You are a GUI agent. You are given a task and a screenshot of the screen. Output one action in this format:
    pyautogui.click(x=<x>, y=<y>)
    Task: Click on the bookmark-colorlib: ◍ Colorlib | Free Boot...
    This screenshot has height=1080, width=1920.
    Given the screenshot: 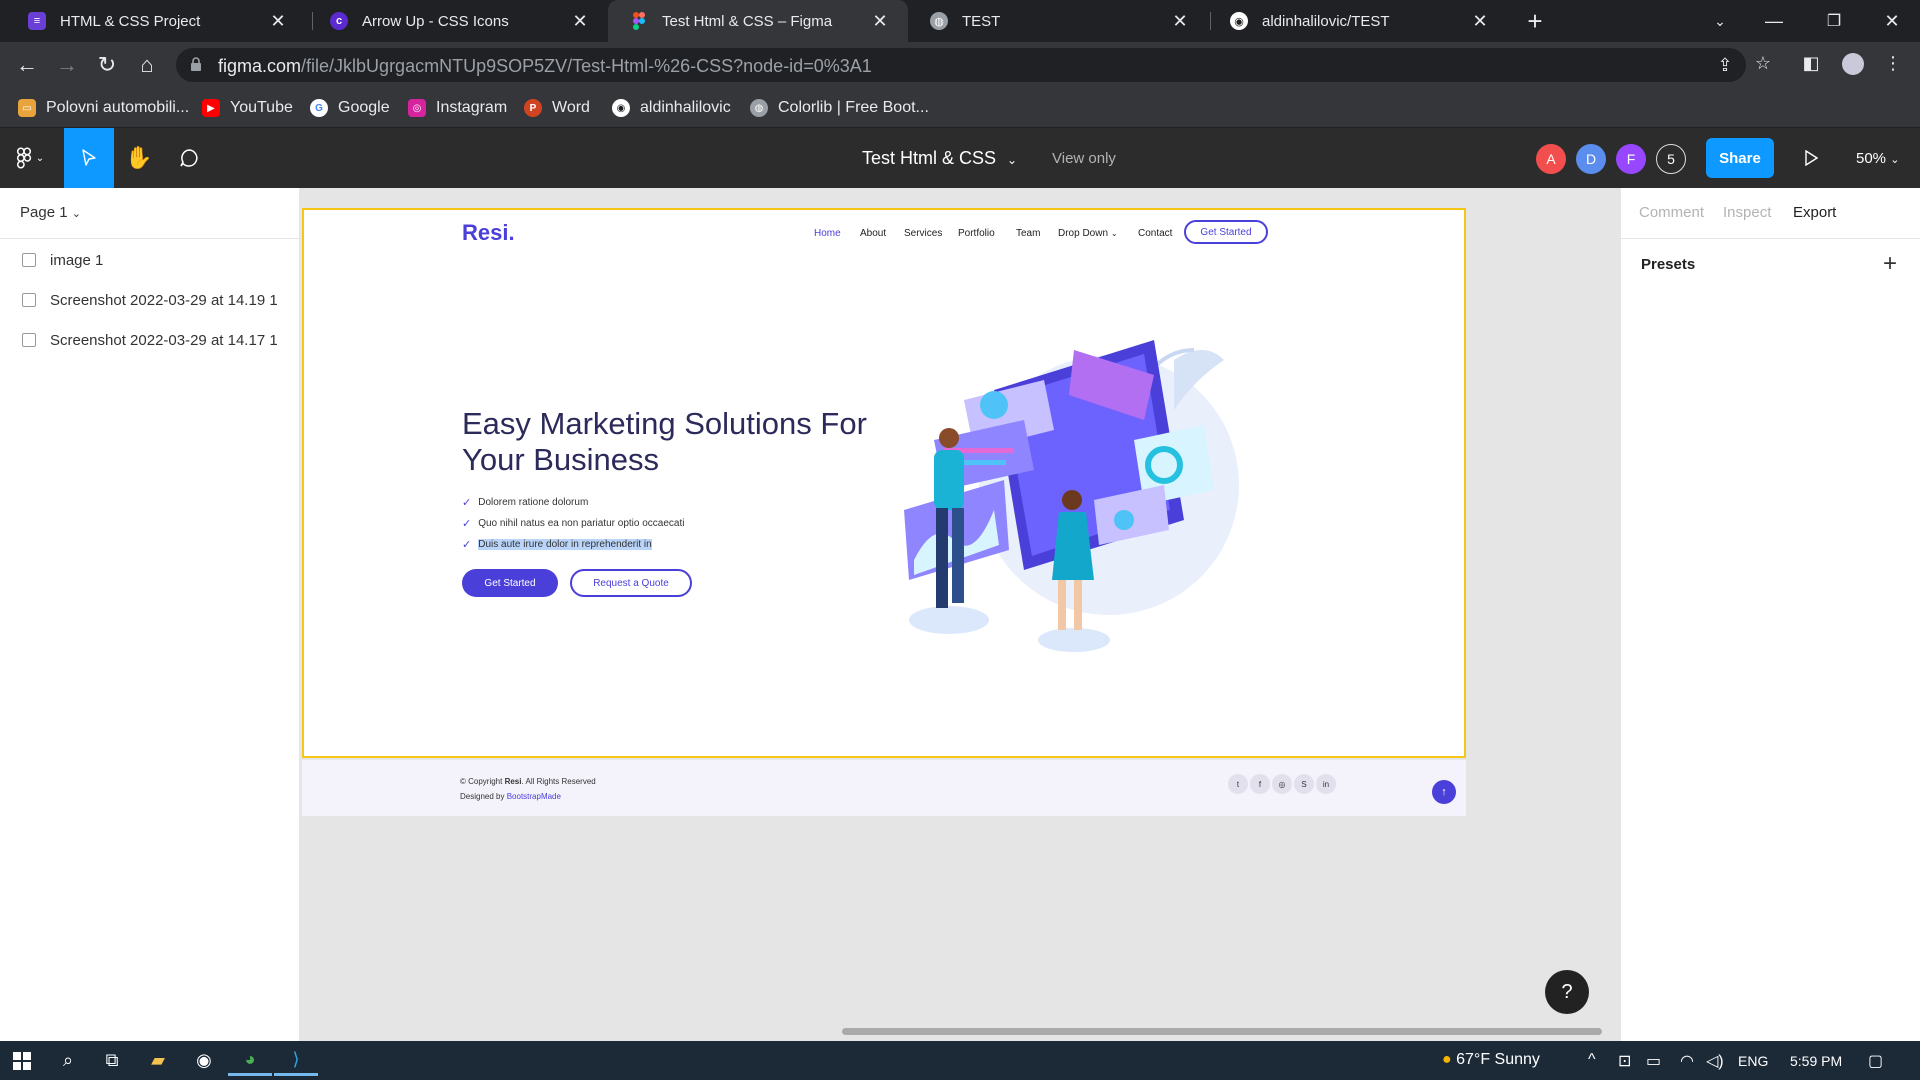 What is the action you would take?
    pyautogui.click(x=839, y=108)
    